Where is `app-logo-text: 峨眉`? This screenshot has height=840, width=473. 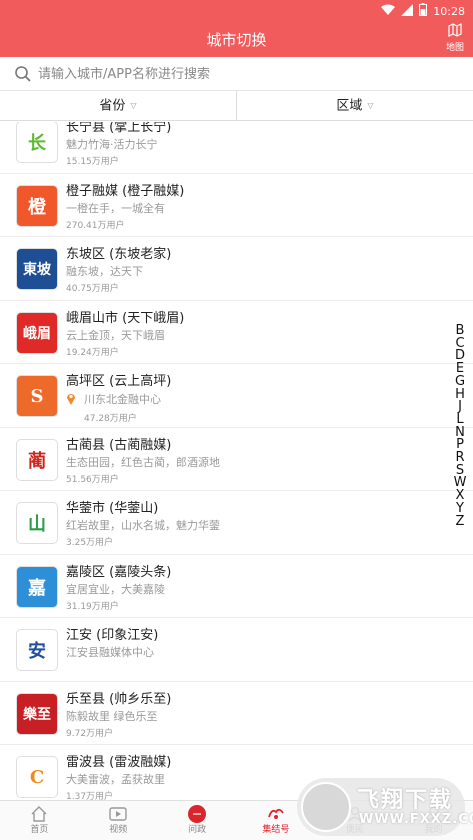 app-logo-text: 峨眉 is located at coordinates (37, 333).